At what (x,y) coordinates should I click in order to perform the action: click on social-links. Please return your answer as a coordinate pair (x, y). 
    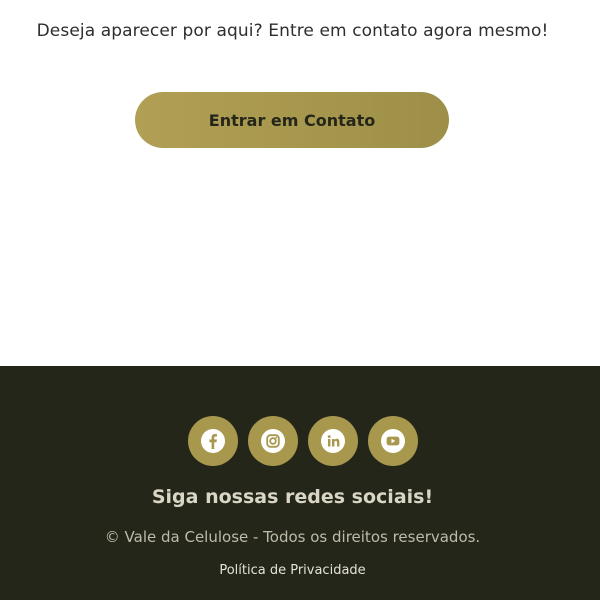
    Looking at the image, I should click on (300, 441).